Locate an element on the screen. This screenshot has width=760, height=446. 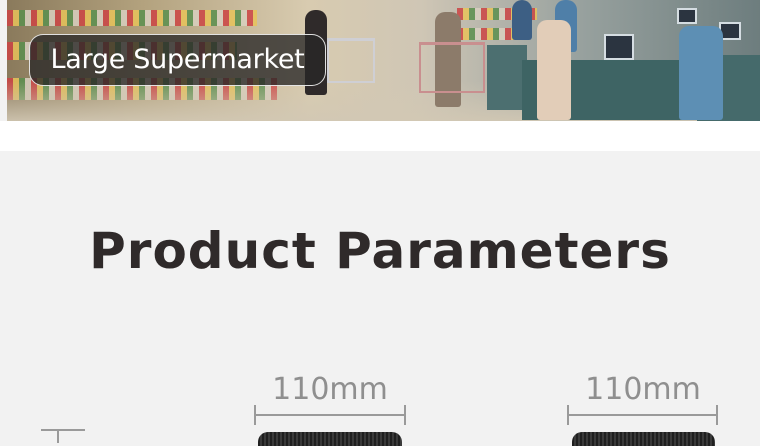
scene-label: Large Supermarket is located at coordinates (177, 60).